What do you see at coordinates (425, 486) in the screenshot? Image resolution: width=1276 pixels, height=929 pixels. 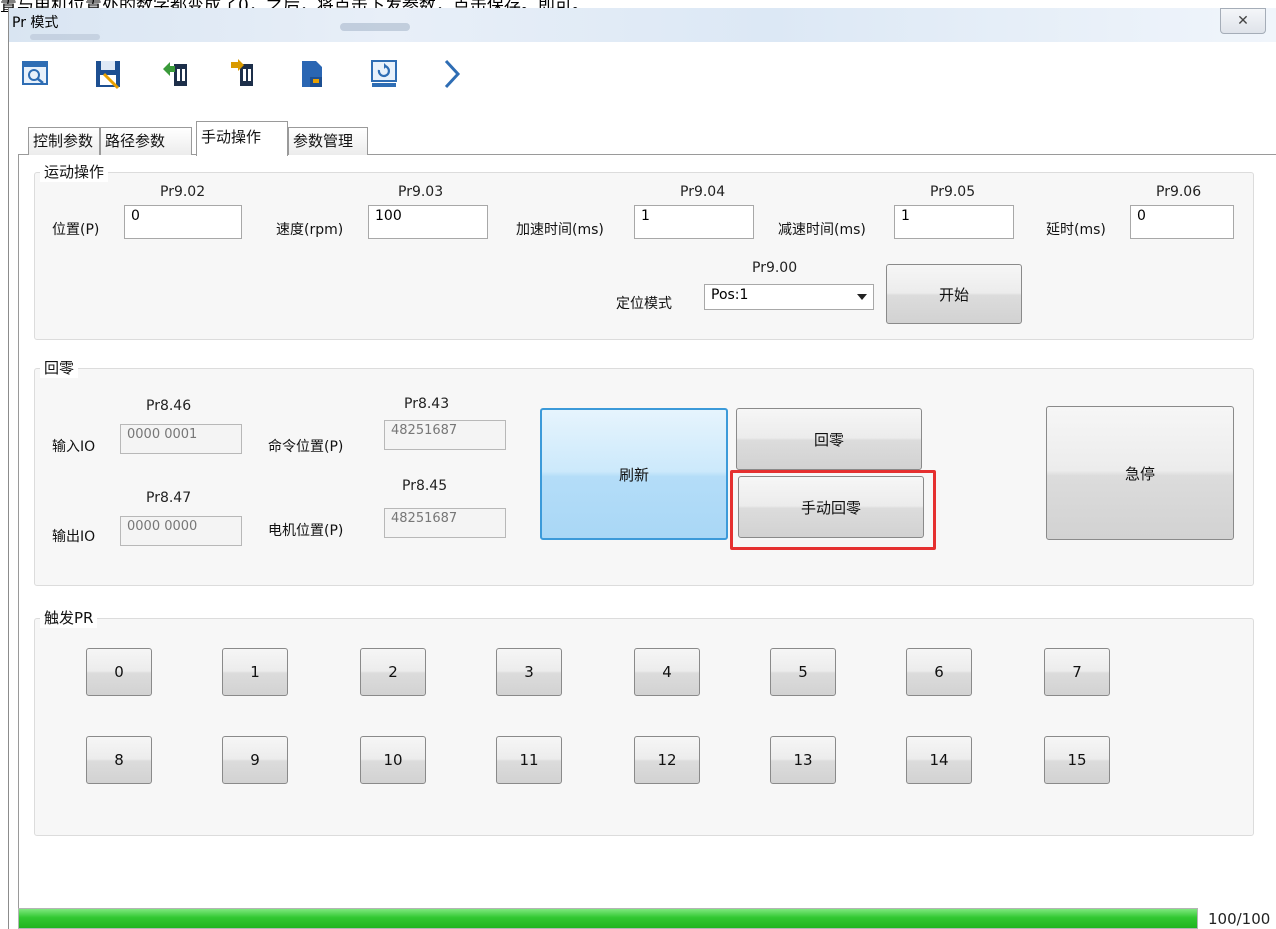 I see `param-pr8-45: Pr8.45` at bounding box center [425, 486].